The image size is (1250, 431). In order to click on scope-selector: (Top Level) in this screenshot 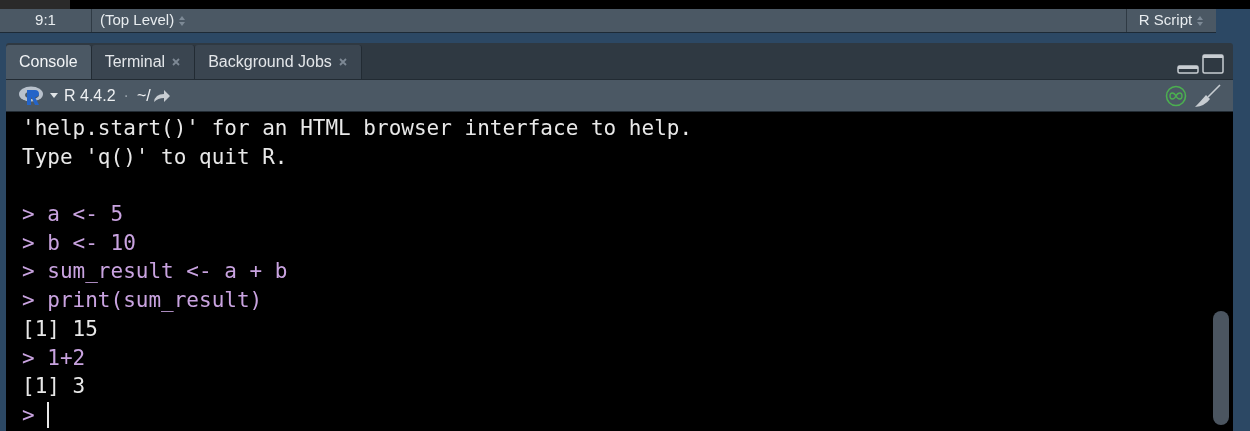, I will do `click(143, 20)`.